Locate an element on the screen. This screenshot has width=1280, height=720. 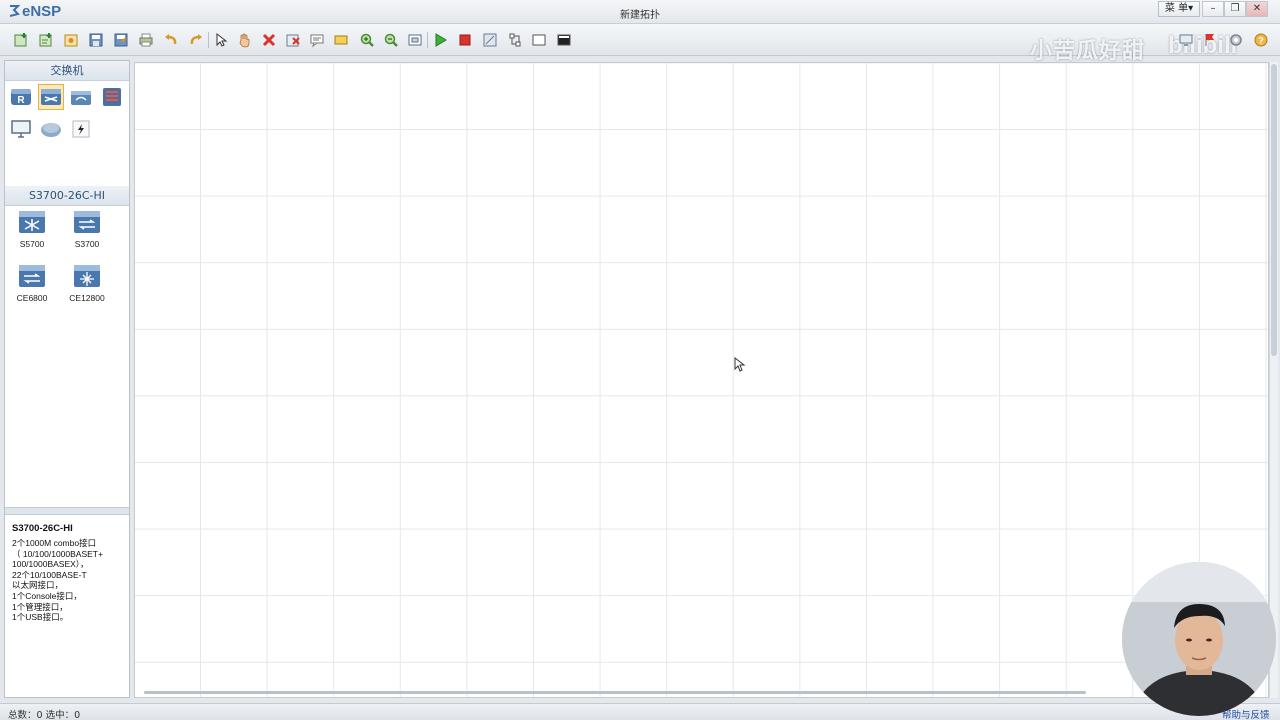
minimize-button: – is located at coordinates (1213, 9).